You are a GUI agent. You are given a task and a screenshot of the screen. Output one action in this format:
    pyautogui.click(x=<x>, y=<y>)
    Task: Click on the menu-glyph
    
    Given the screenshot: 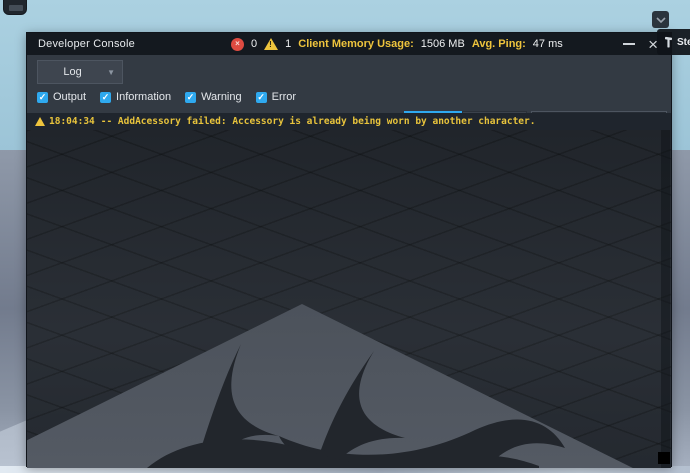 What is the action you would take?
    pyautogui.click(x=16, y=8)
    